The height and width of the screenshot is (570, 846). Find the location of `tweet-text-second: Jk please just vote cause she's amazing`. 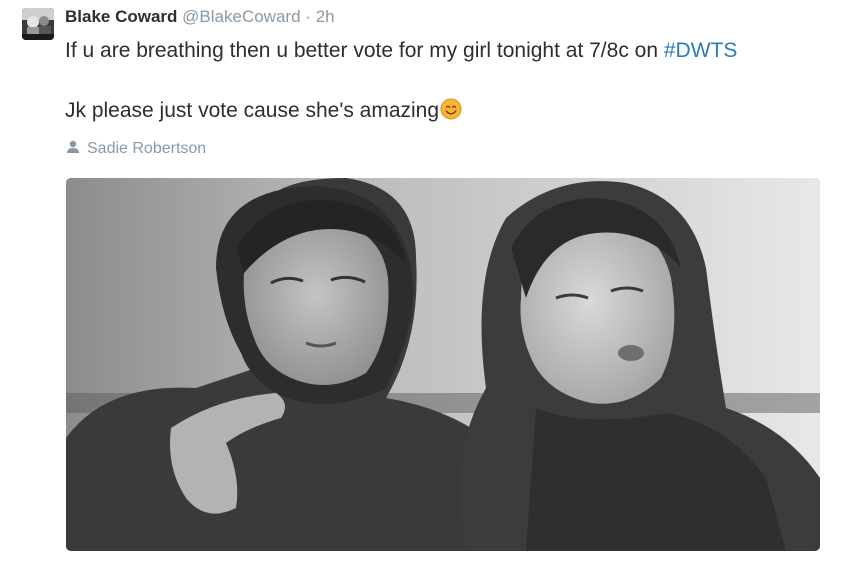

tweet-text-second: Jk please just vote cause she's amazing is located at coordinates (252, 110).